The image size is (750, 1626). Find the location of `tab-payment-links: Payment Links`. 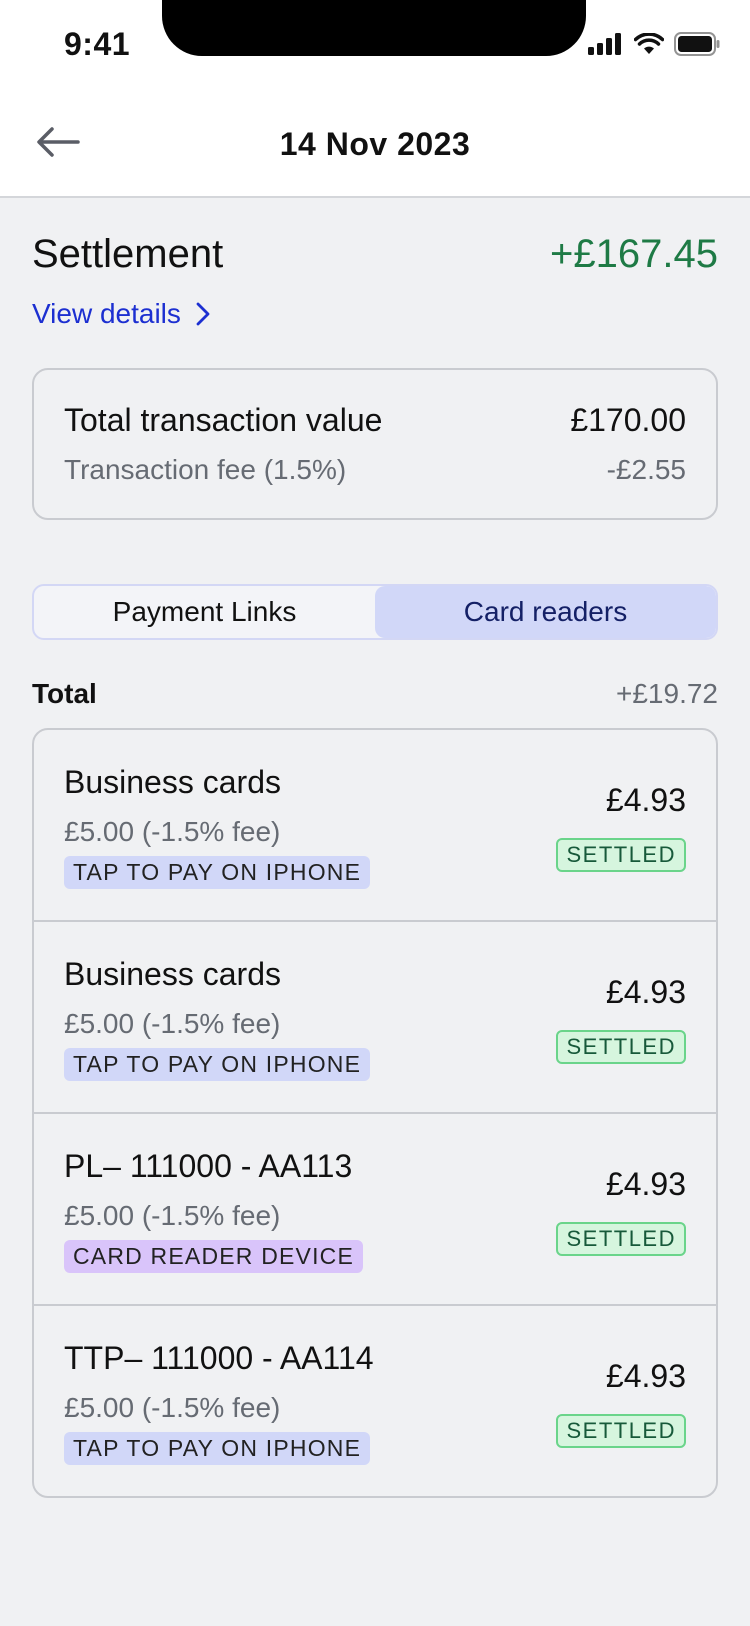

tab-payment-links: Payment Links is located at coordinates (204, 612).